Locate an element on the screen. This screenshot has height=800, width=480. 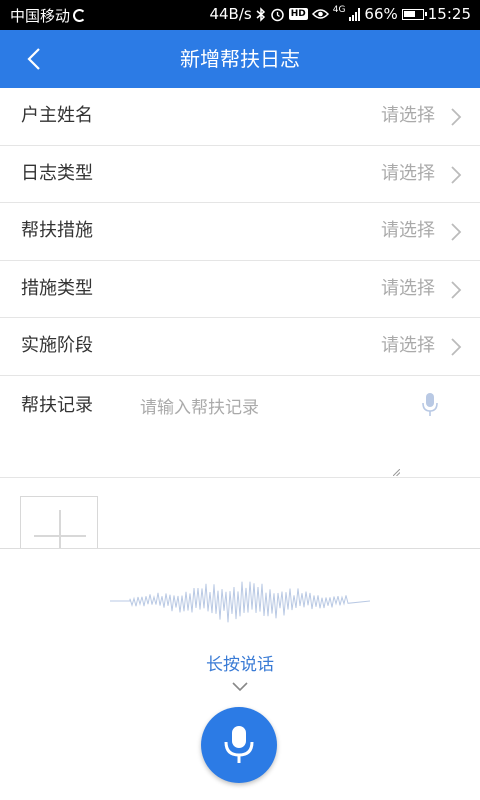
householder-name-value: 请选择 is located at coordinates (408, 115).